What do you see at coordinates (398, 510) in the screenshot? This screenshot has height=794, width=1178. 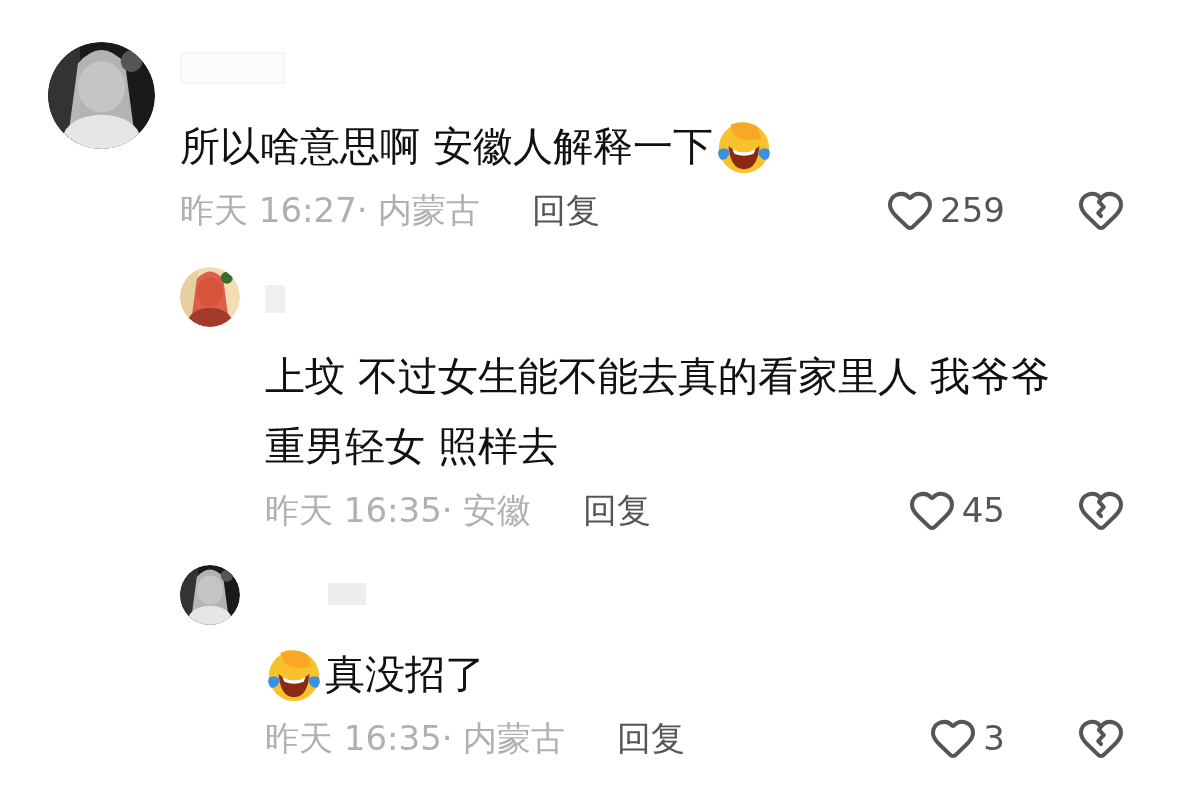 I see `comment-meta: 昨天 16:35· 安徽` at bounding box center [398, 510].